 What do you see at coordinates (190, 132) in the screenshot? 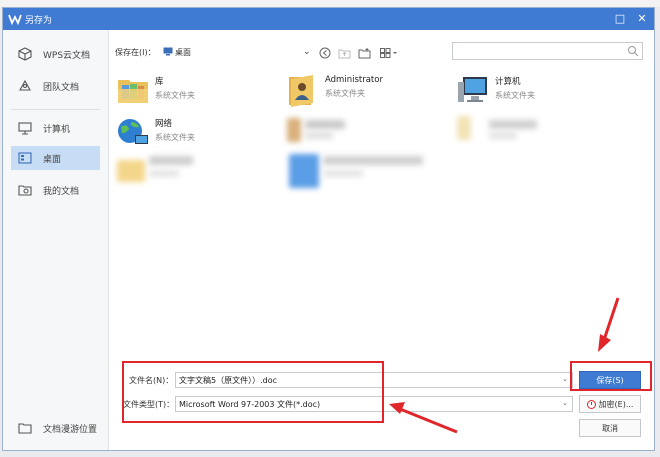
I see `file-item-network: 网络 系统文件夹` at bounding box center [190, 132].